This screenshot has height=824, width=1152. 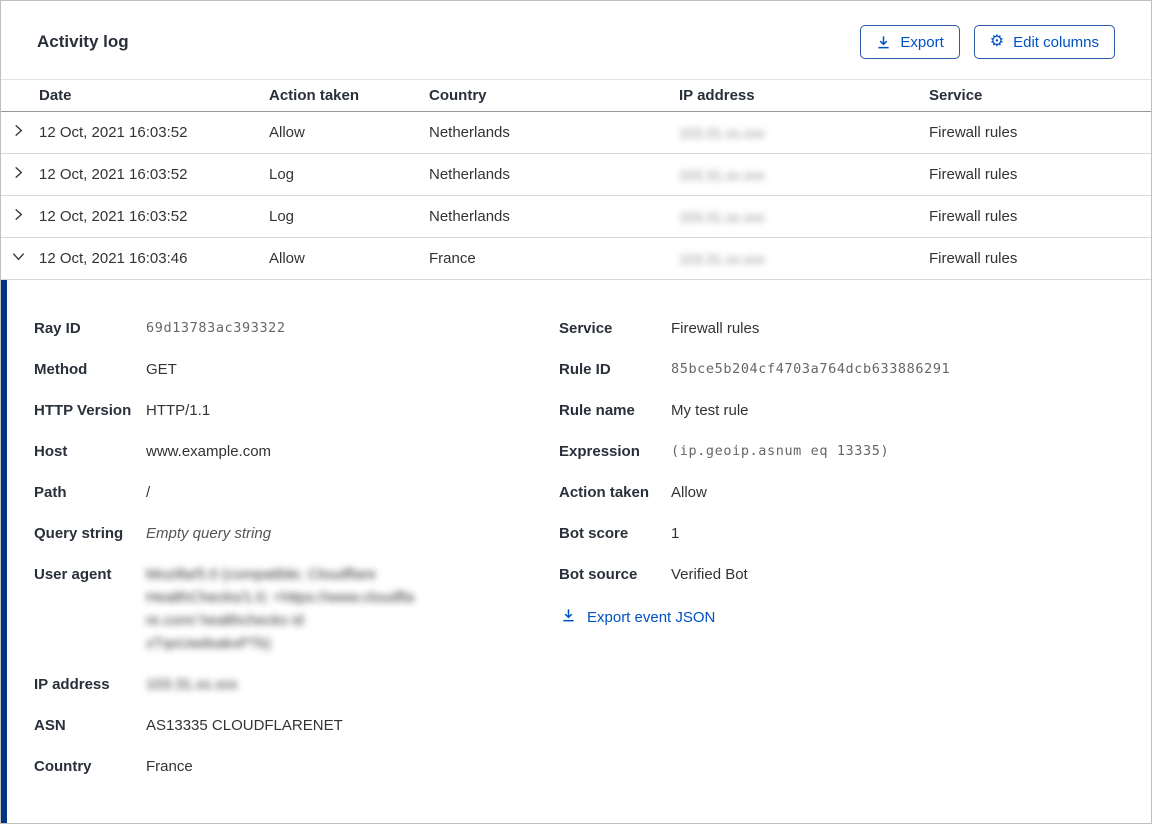 What do you see at coordinates (597, 410) in the screenshot?
I see `detail-field-label: Rule name` at bounding box center [597, 410].